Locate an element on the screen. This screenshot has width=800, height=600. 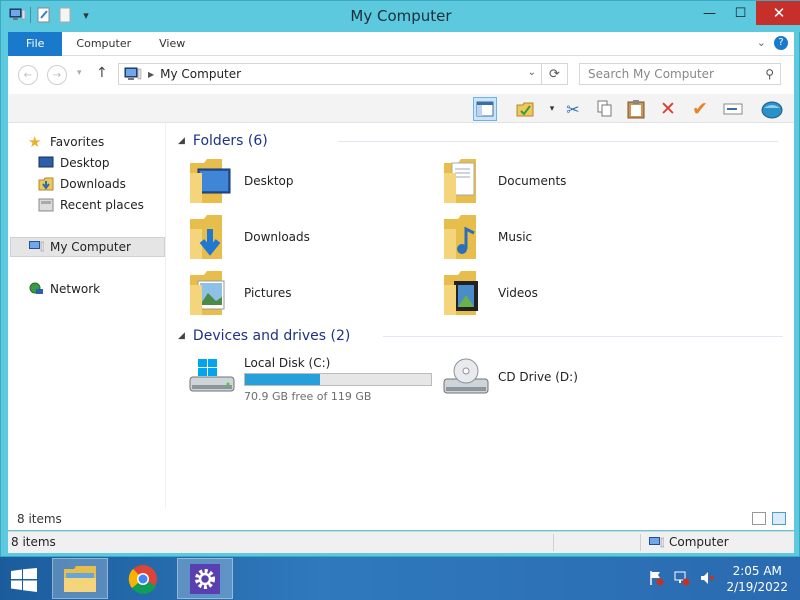
nav-item-downloads: Downloads is located at coordinates (82, 184).